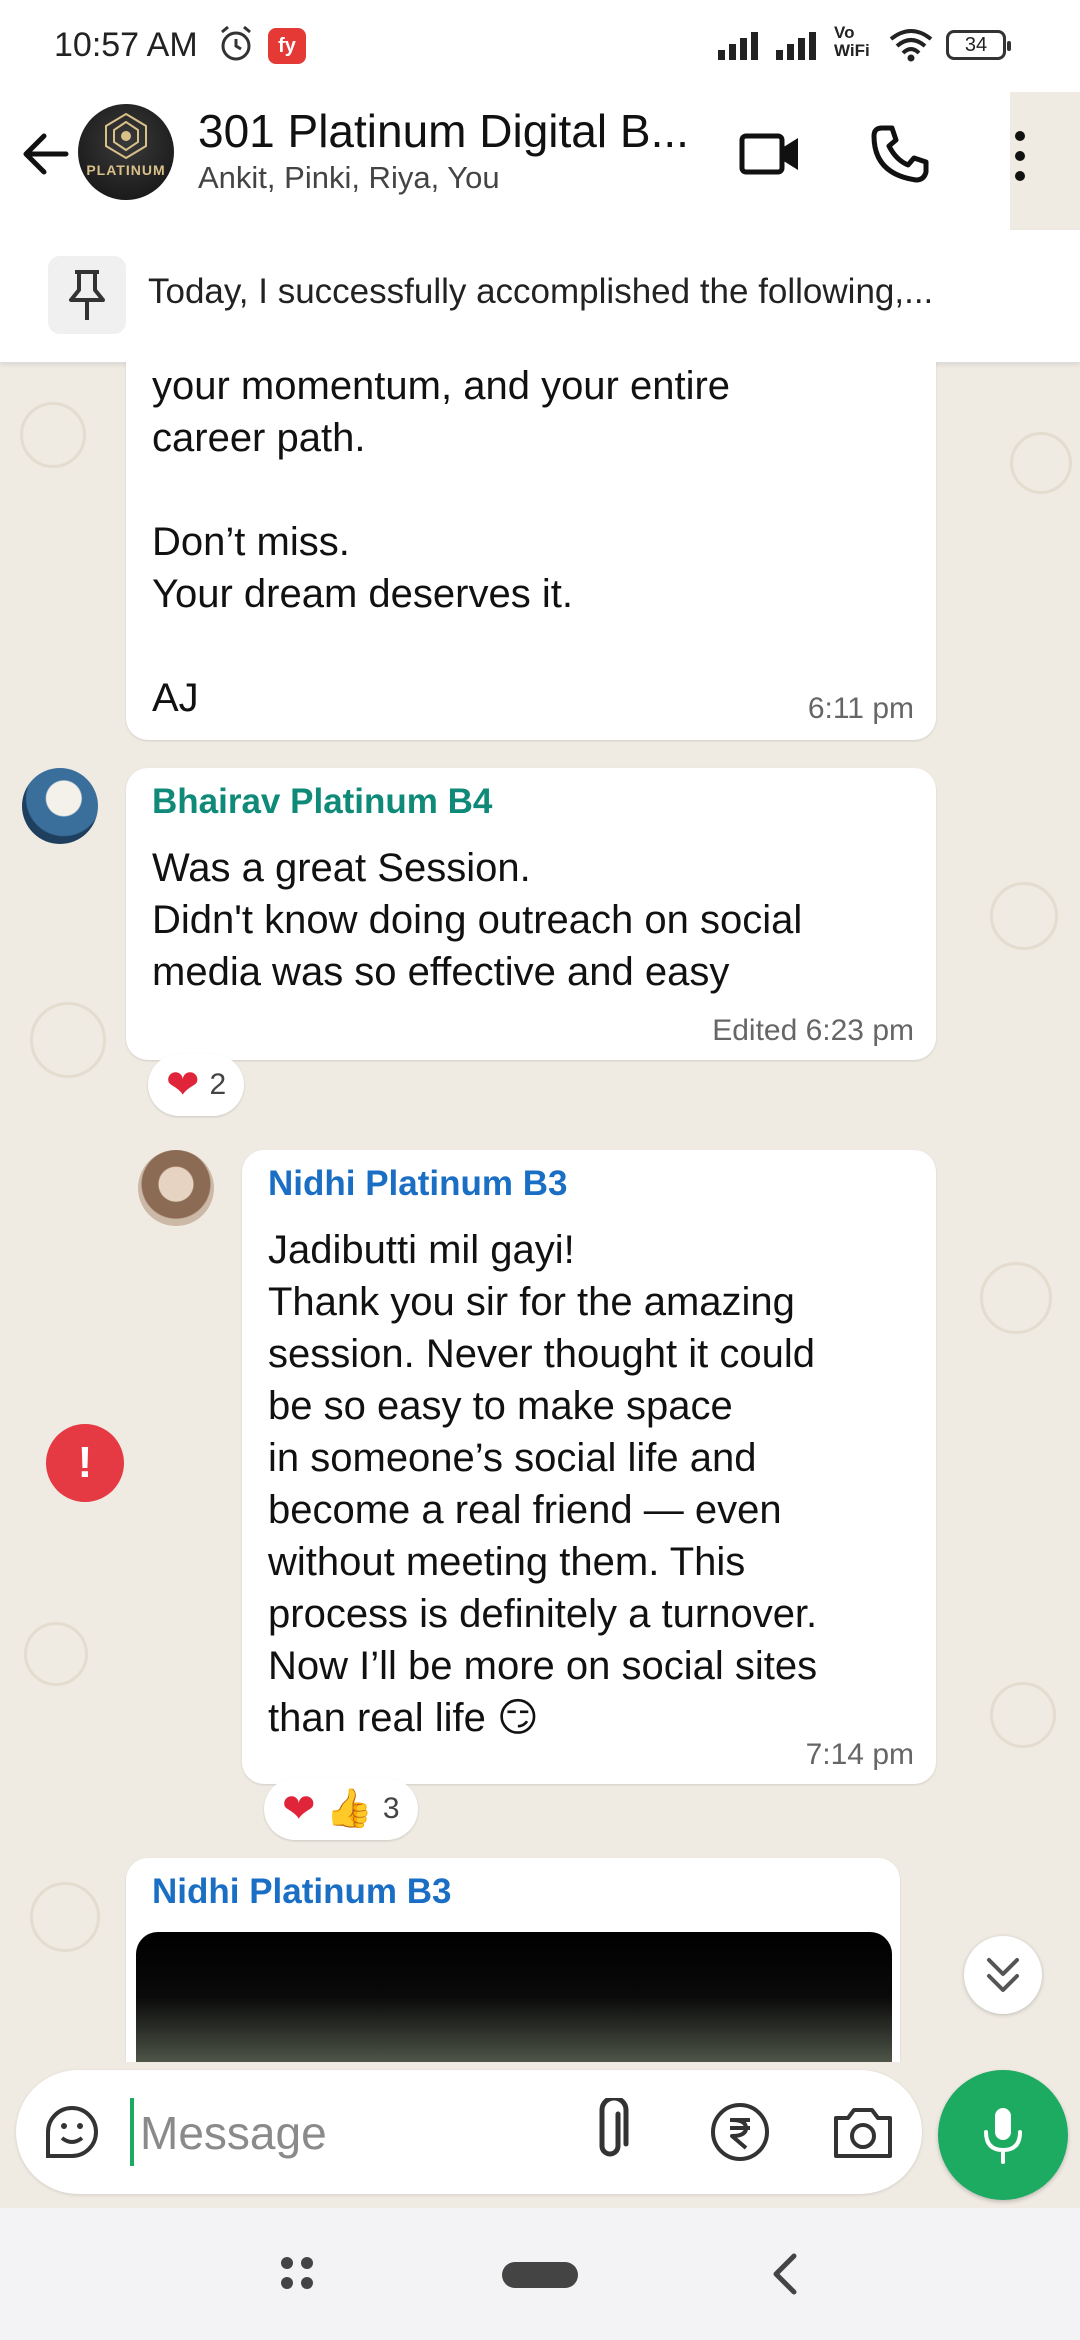  What do you see at coordinates (72, 2132) in the screenshot?
I see `sticker-icon` at bounding box center [72, 2132].